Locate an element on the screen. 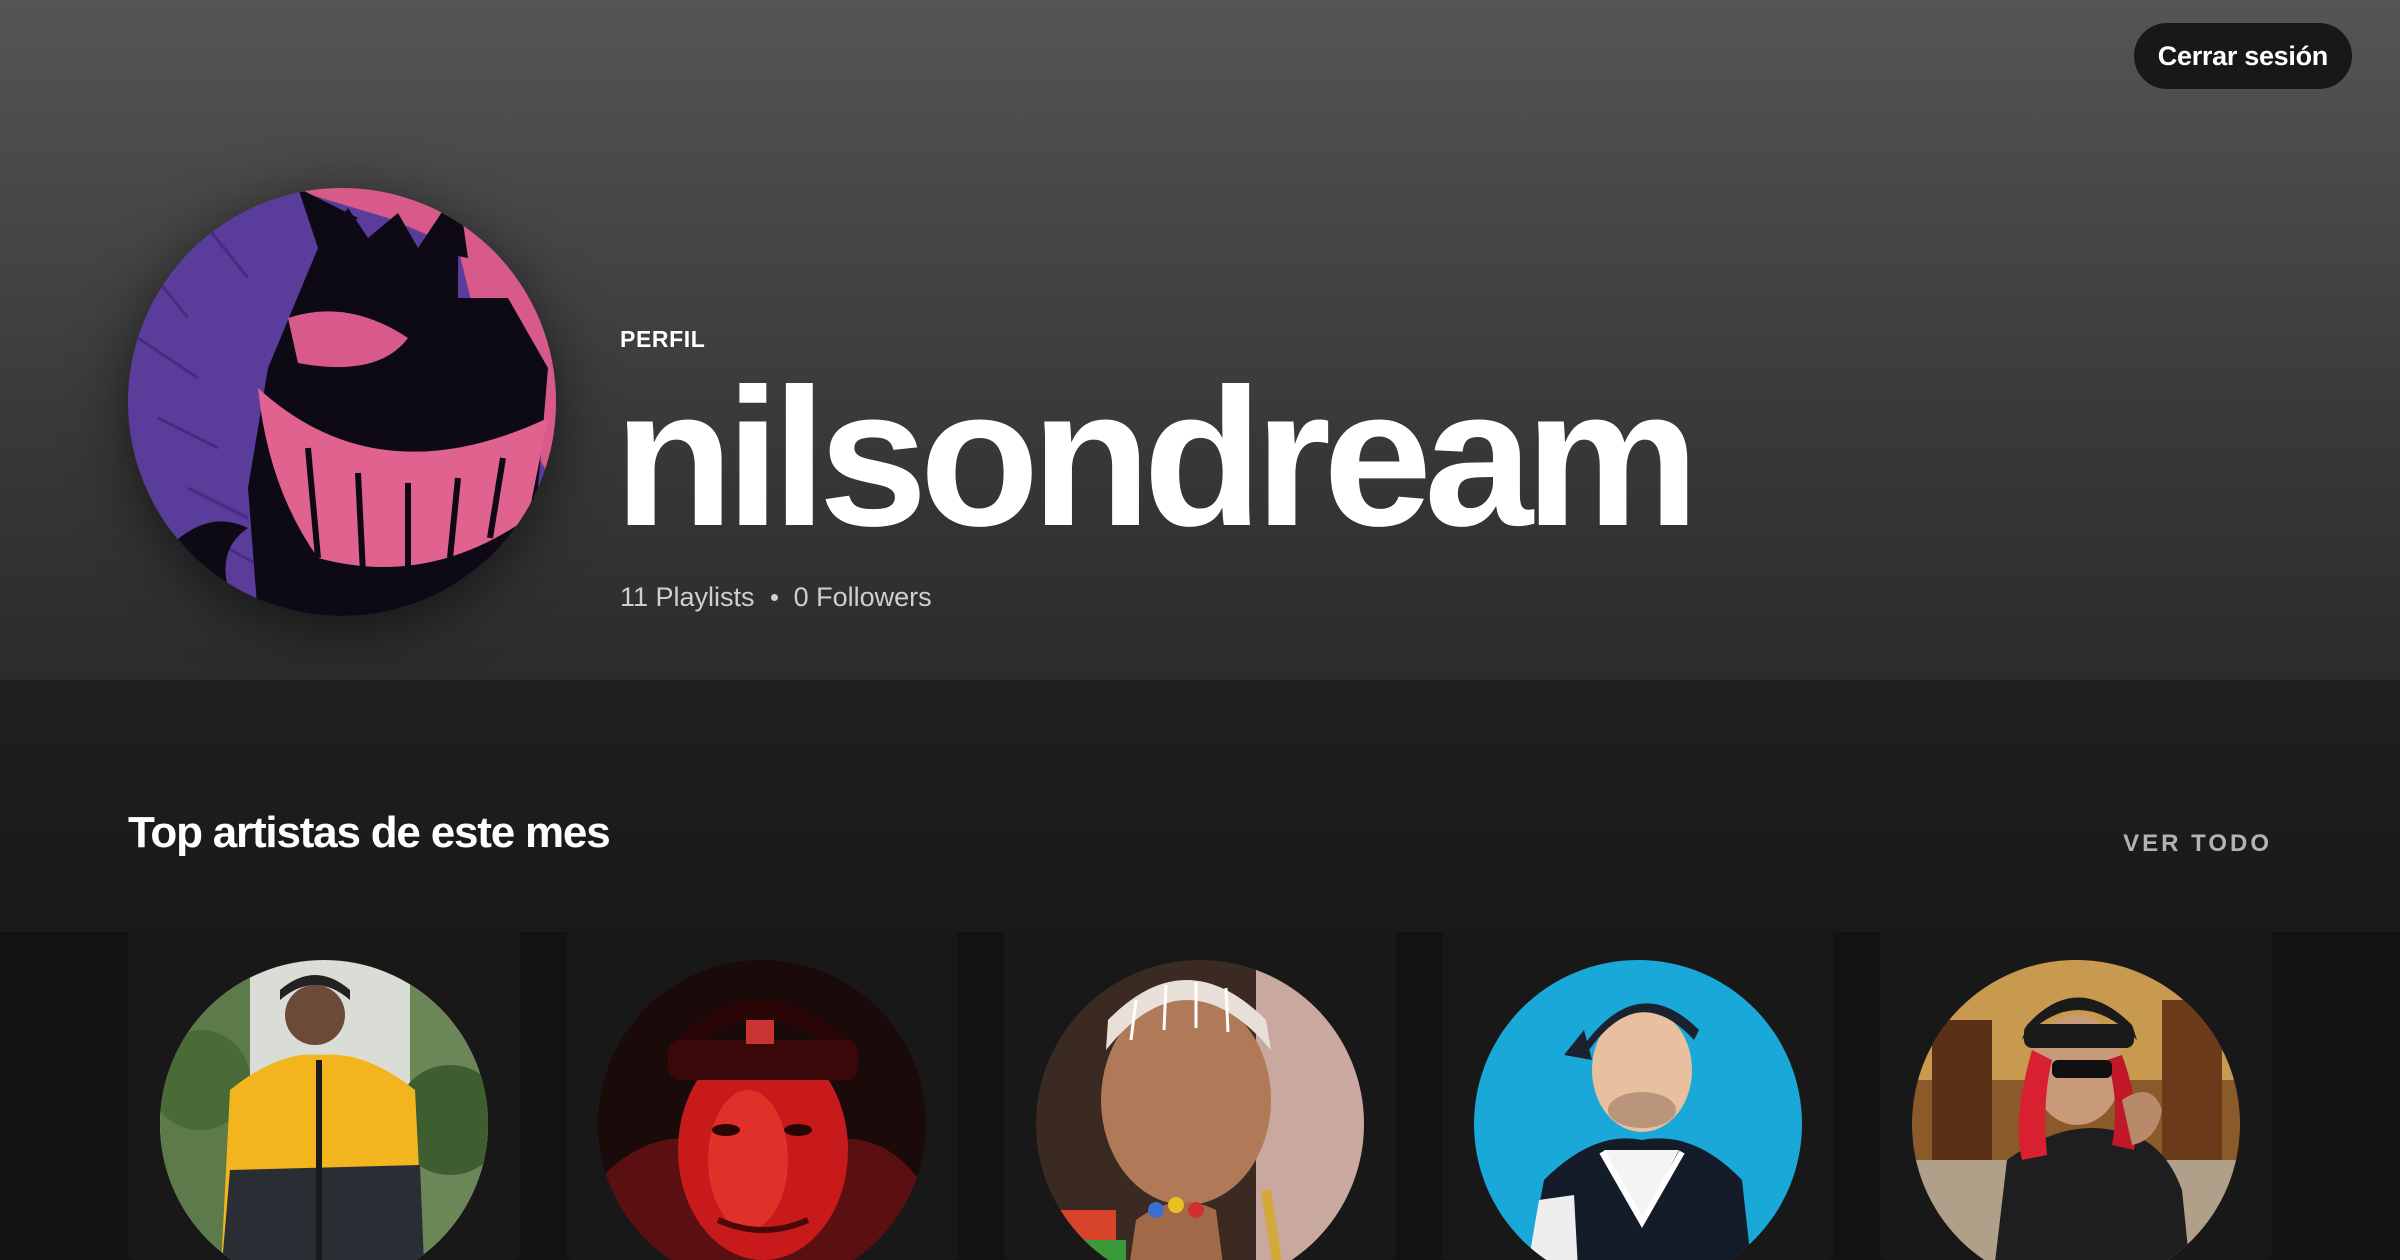 This screenshot has height=1260, width=2400. playlists-count: 11 Playlists is located at coordinates (687, 597).